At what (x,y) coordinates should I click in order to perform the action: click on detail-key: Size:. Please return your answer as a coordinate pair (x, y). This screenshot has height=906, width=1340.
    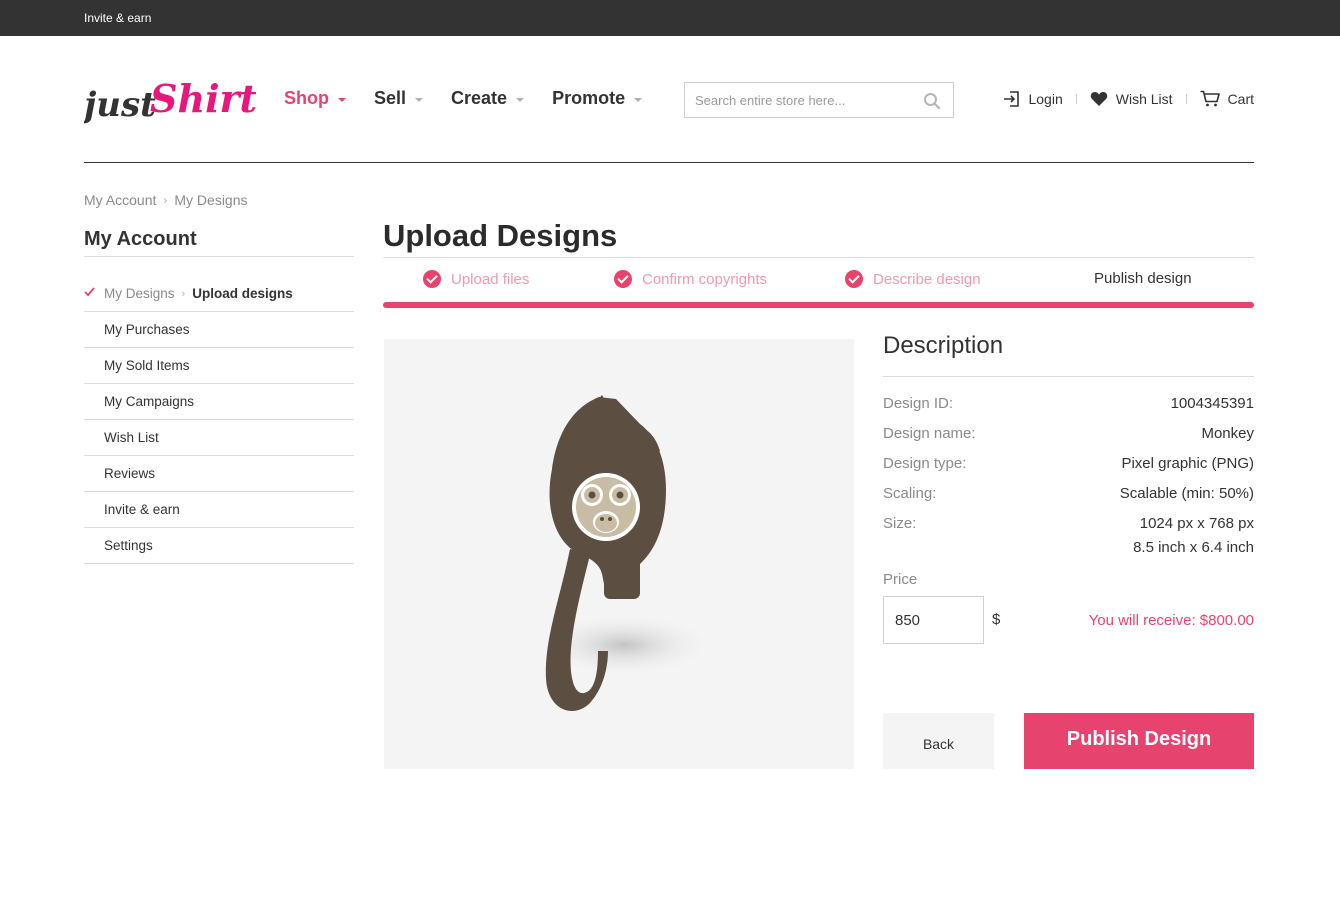
    Looking at the image, I should click on (900, 523).